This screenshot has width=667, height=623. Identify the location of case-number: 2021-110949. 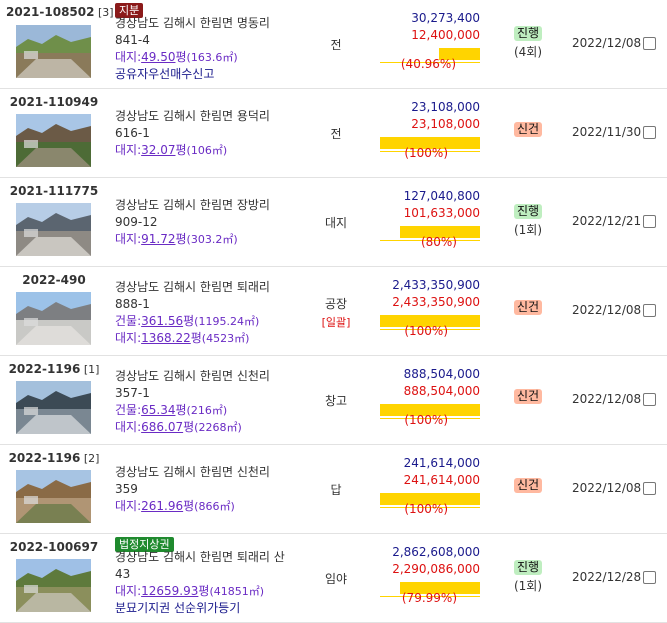
(54, 102).